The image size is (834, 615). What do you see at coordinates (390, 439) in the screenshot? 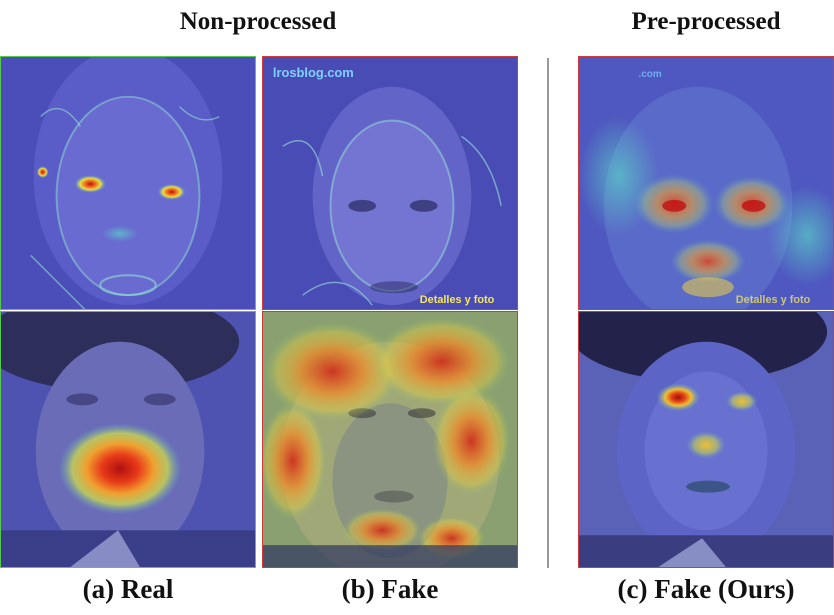
I see `heatmap-fake-bottom` at bounding box center [390, 439].